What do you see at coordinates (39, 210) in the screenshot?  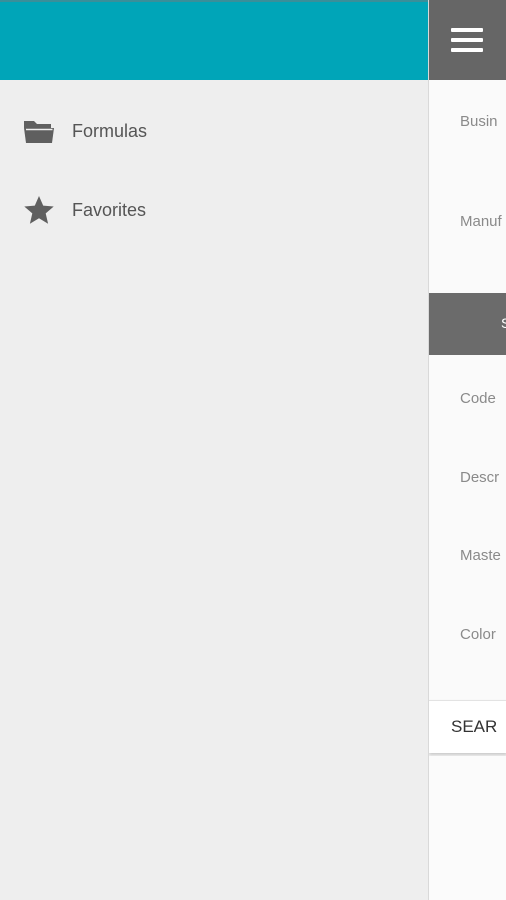 I see `star-icon` at bounding box center [39, 210].